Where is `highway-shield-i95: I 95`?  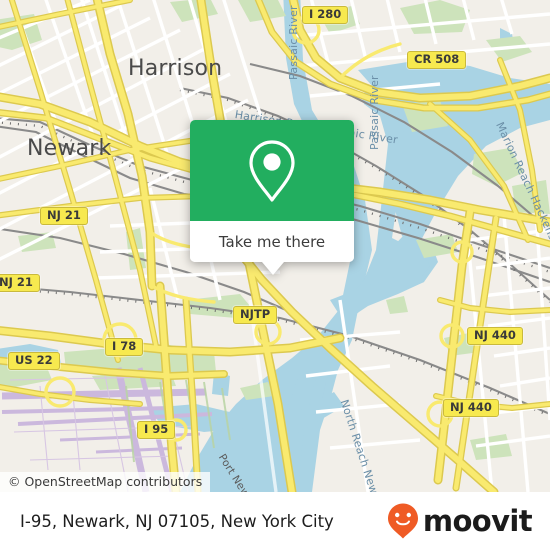
highway-shield-i95: I 95 is located at coordinates (156, 430).